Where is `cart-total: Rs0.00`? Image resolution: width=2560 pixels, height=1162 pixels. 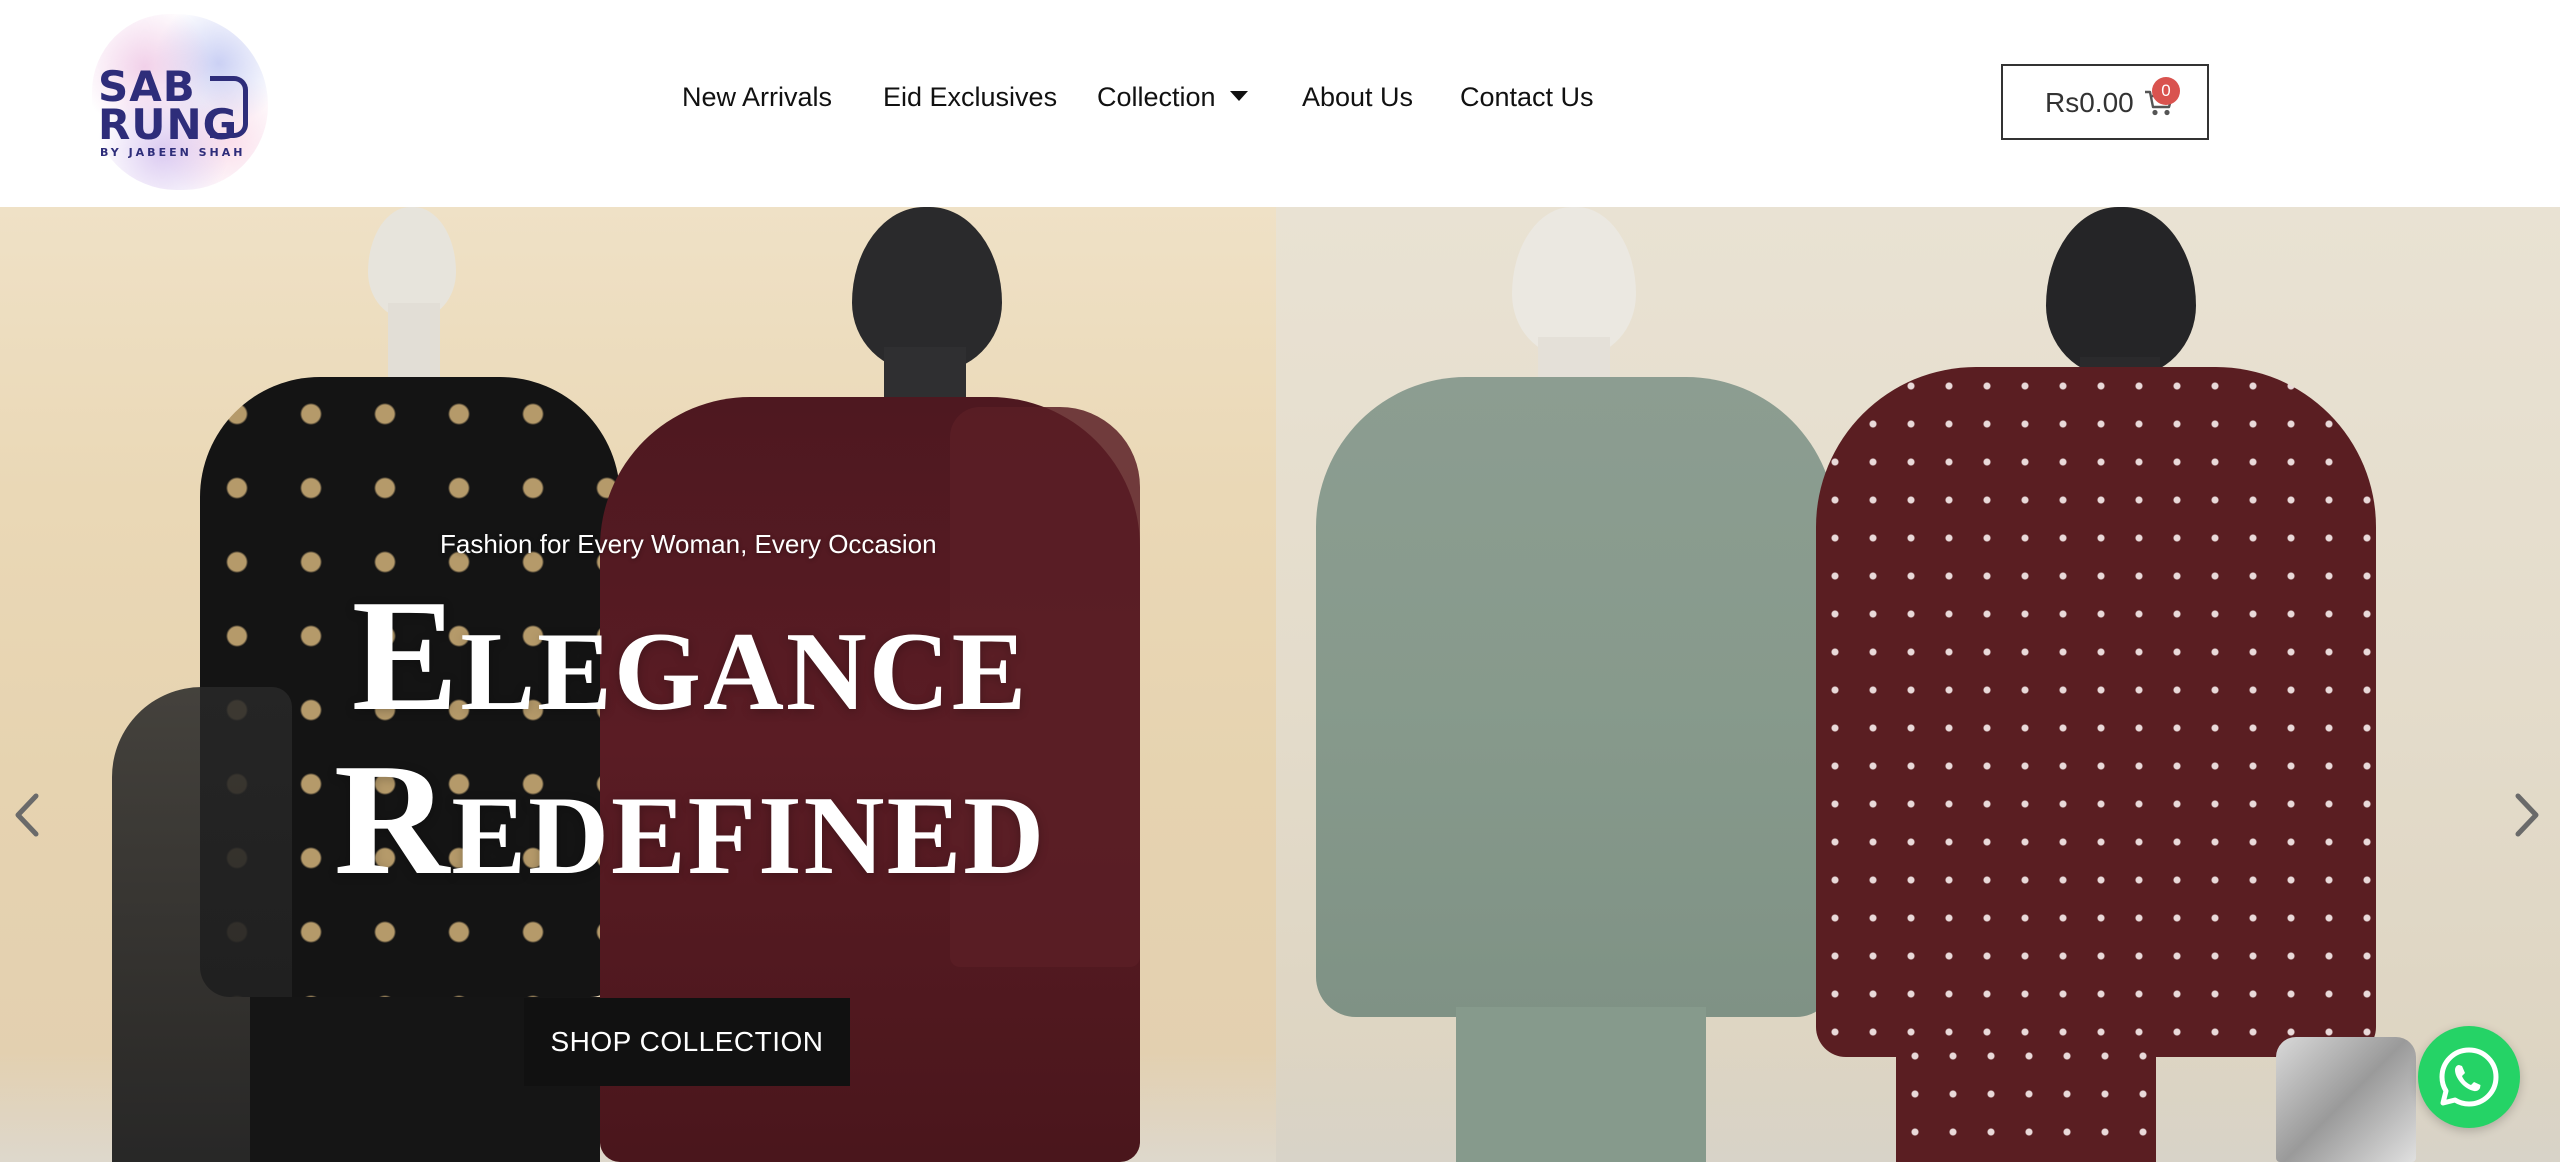 cart-total: Rs0.00 is located at coordinates (2089, 102).